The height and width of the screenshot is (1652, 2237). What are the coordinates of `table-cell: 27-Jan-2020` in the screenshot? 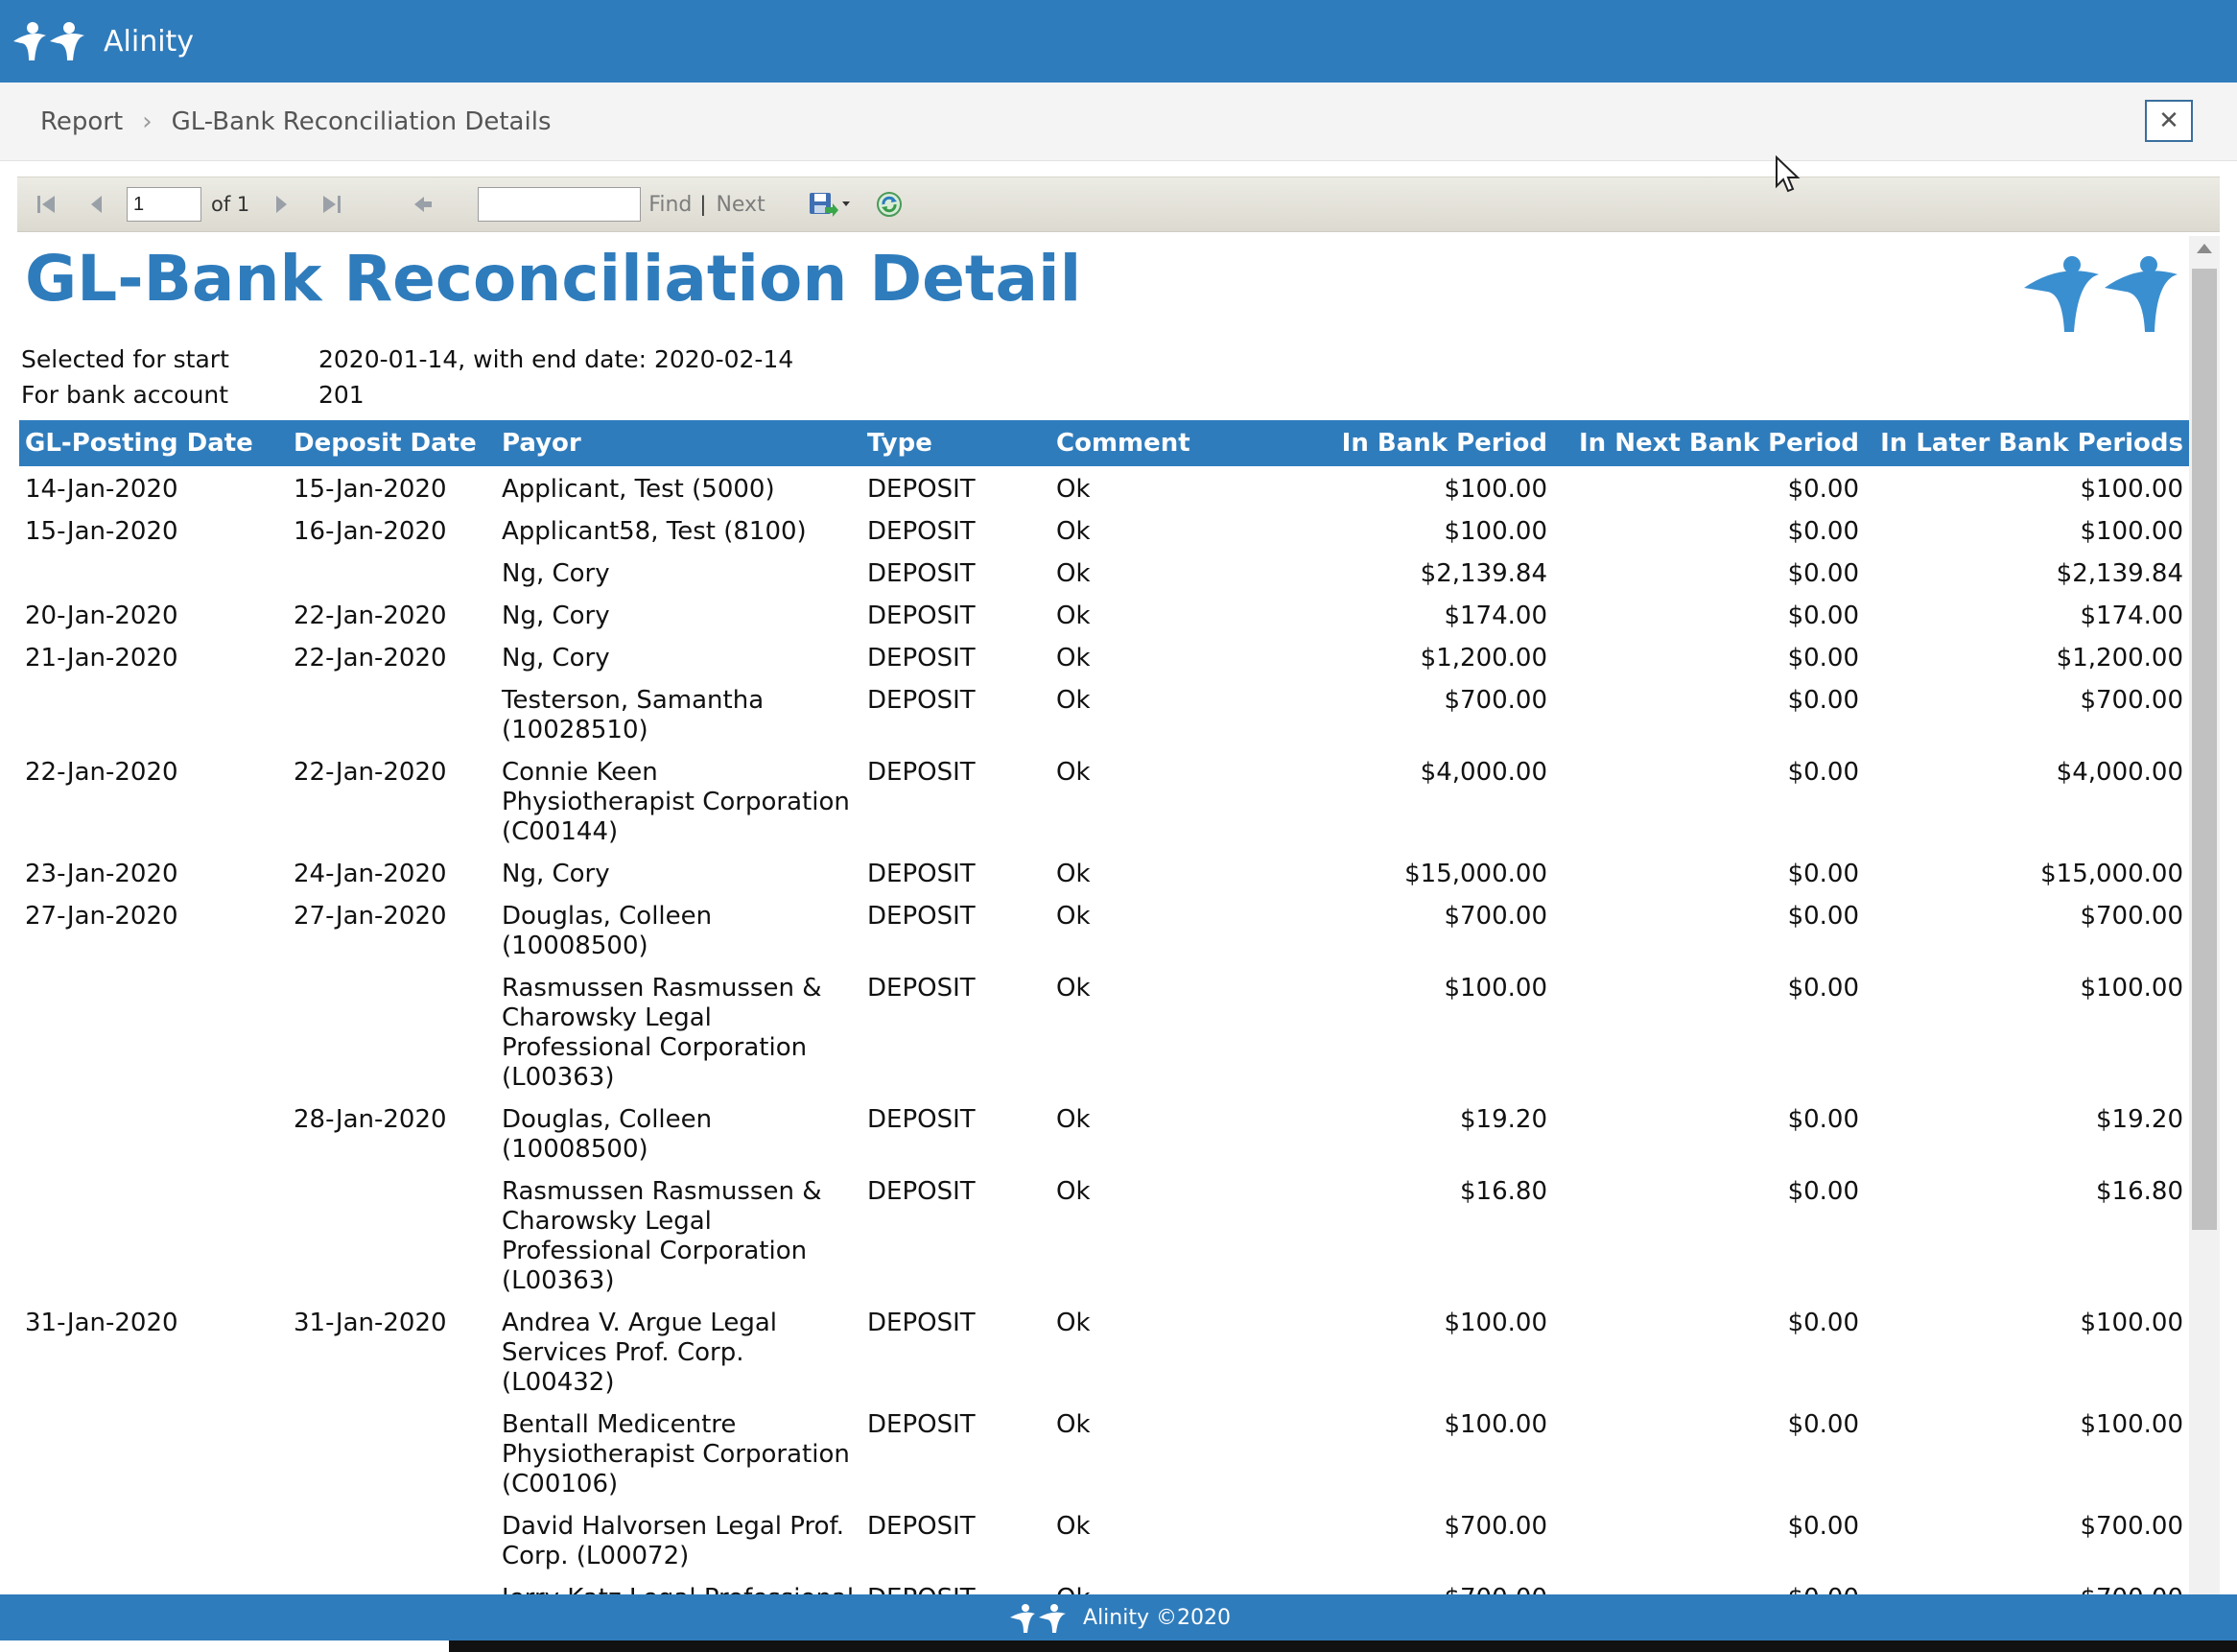 It's located at (101, 916).